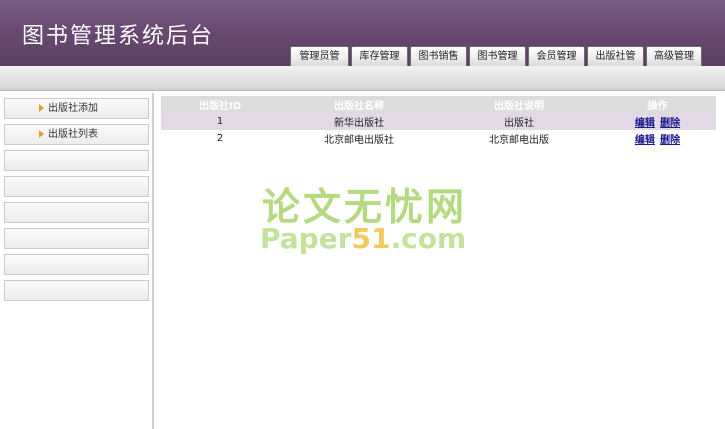 The height and width of the screenshot is (429, 725). I want to click on watermark-part: .com, so click(428, 238).